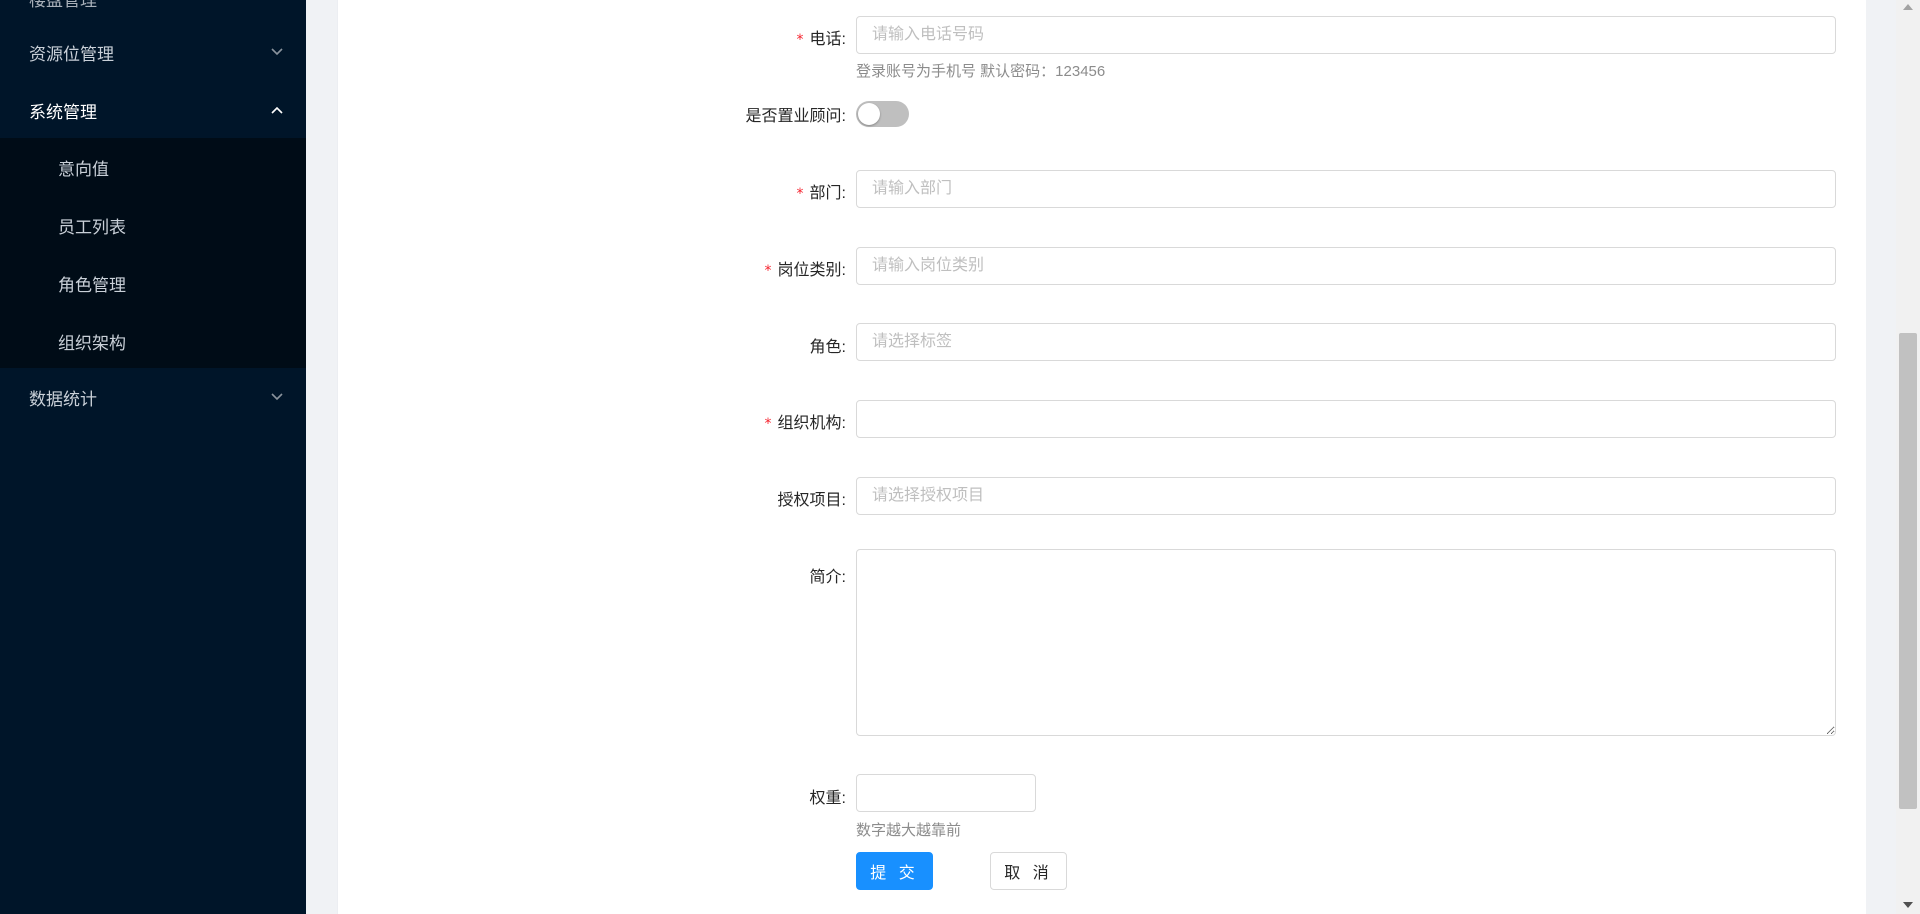 The image size is (1920, 914). Describe the element at coordinates (153, 167) in the screenshot. I see `sidebar-subitem-intent: 意向值` at that location.